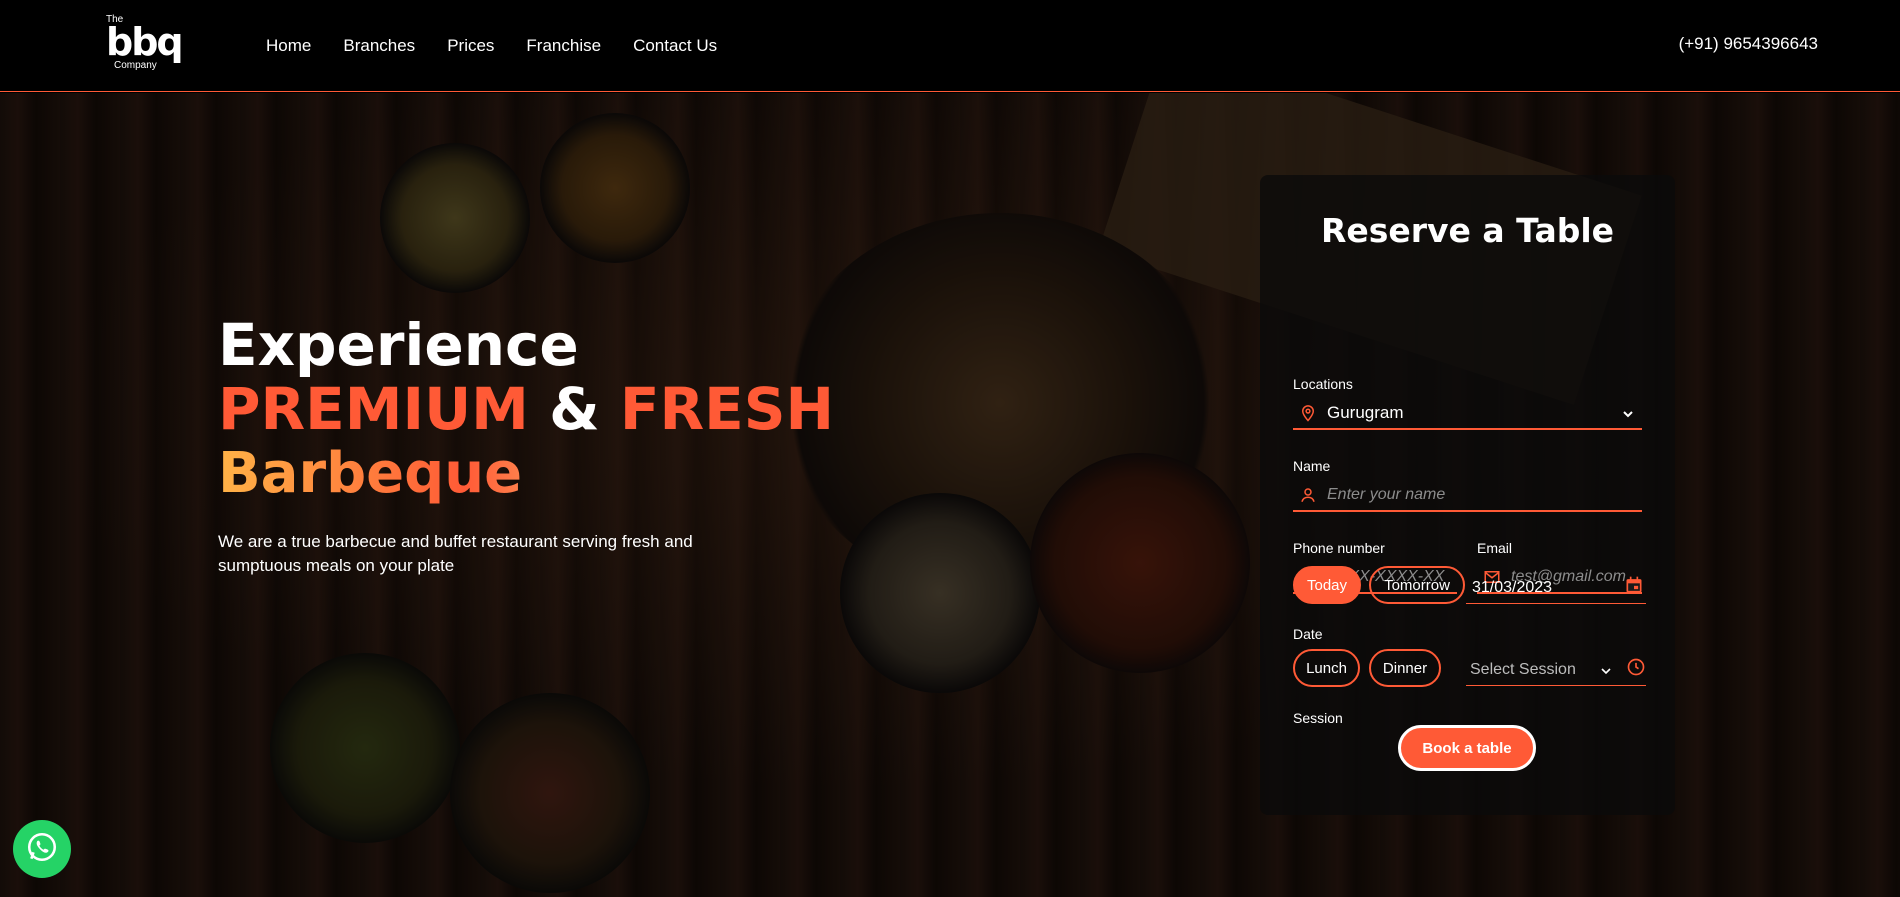 This screenshot has width=1900, height=897. What do you see at coordinates (574, 409) in the screenshot?
I see `headline-ampersand: &` at bounding box center [574, 409].